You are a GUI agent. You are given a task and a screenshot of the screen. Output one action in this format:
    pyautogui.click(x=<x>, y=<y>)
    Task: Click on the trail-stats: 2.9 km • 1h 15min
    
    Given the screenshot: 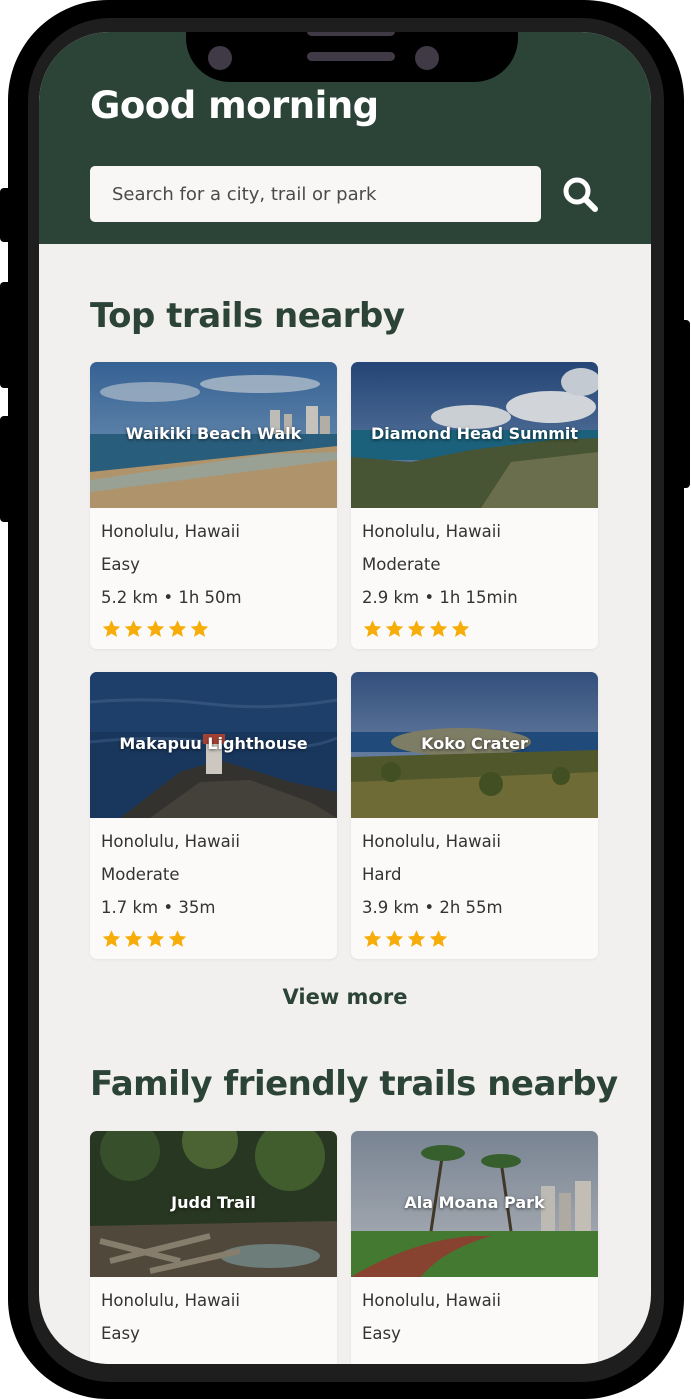 What is the action you would take?
    pyautogui.click(x=440, y=597)
    